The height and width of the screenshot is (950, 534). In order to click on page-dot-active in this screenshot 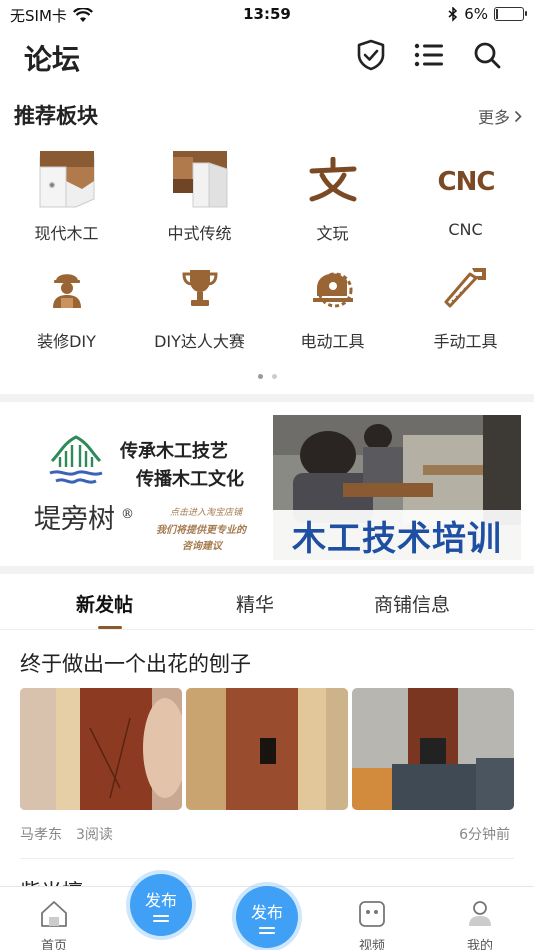, I will do `click(260, 376)`.